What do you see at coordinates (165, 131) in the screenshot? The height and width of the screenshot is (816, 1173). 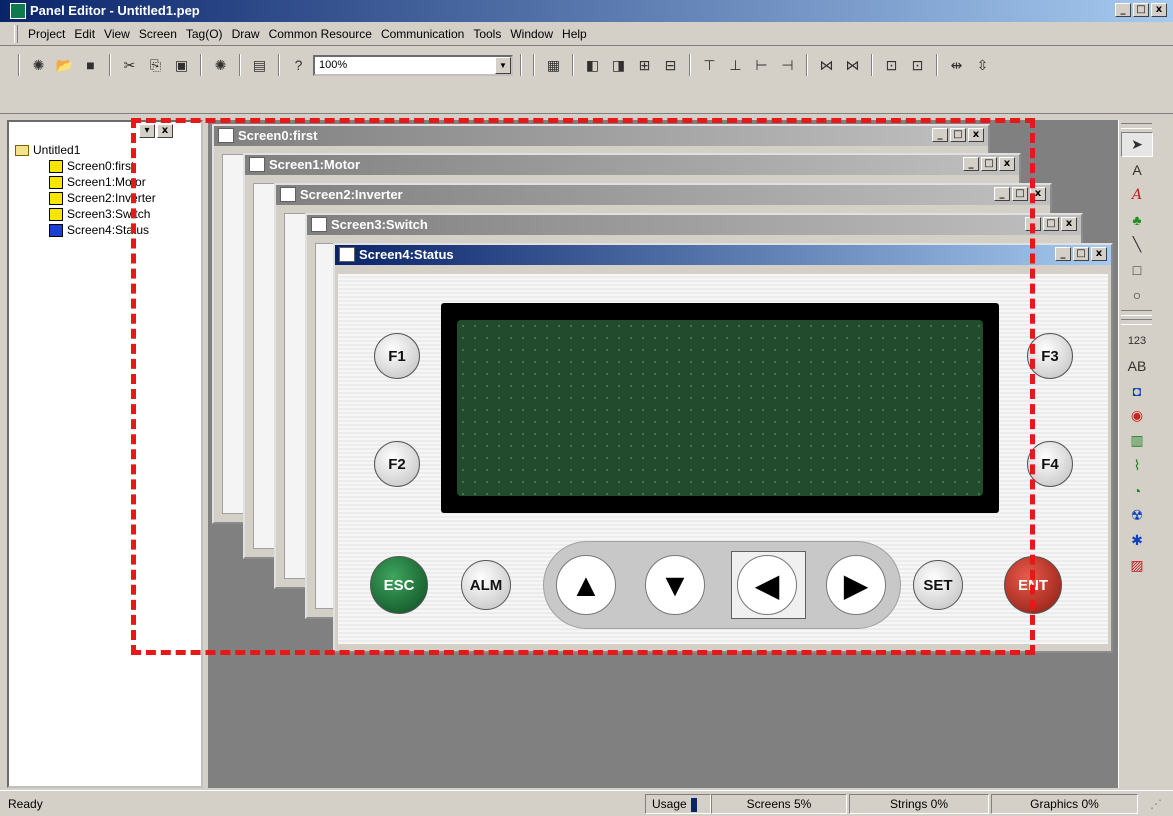 I see `tree-close-button: x` at bounding box center [165, 131].